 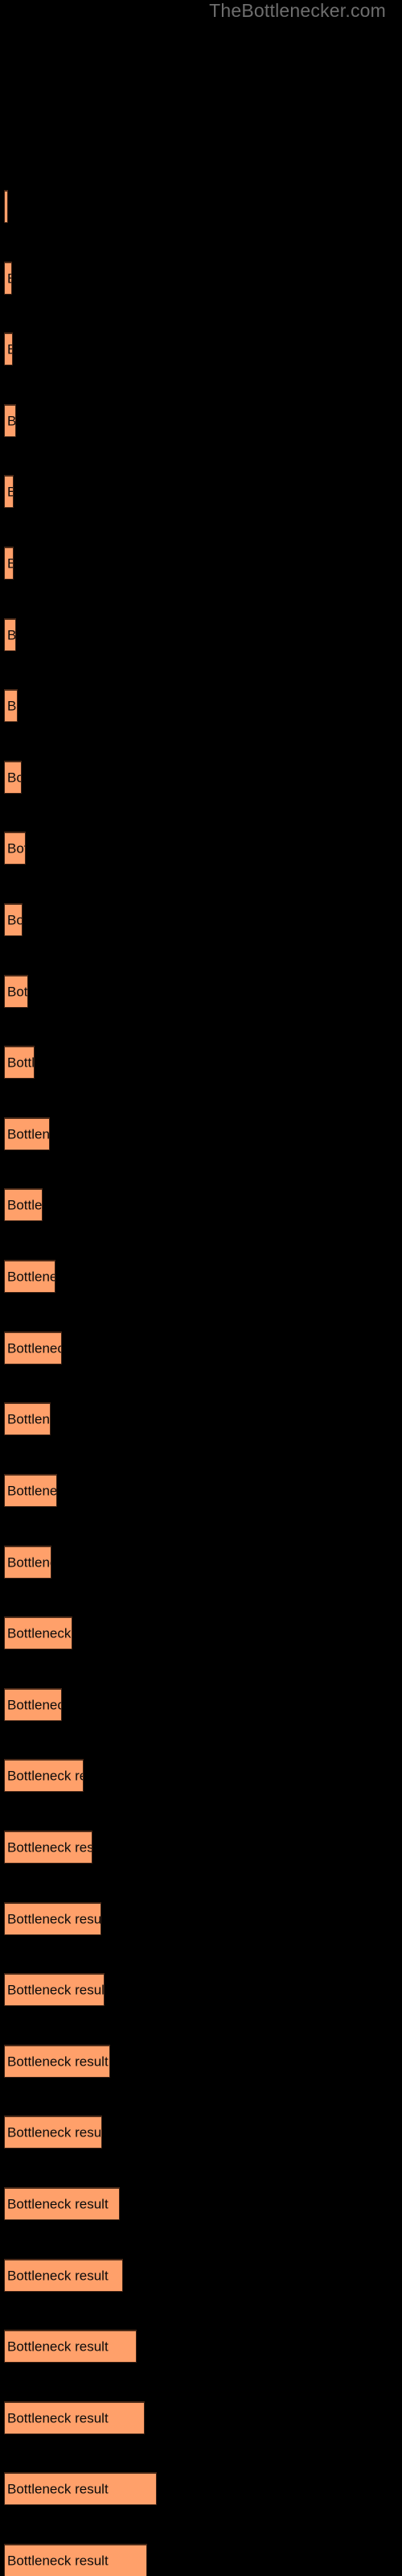 I want to click on bar-30: Bottleneck result, so click(x=70, y=2346).